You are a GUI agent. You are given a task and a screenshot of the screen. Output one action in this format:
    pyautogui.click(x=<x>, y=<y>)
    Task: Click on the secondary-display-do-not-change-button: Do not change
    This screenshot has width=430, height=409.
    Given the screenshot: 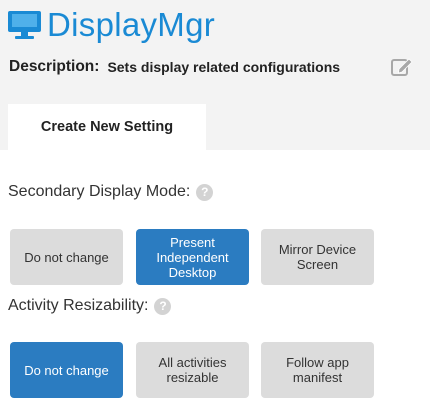 What is the action you would take?
    pyautogui.click(x=66, y=257)
    